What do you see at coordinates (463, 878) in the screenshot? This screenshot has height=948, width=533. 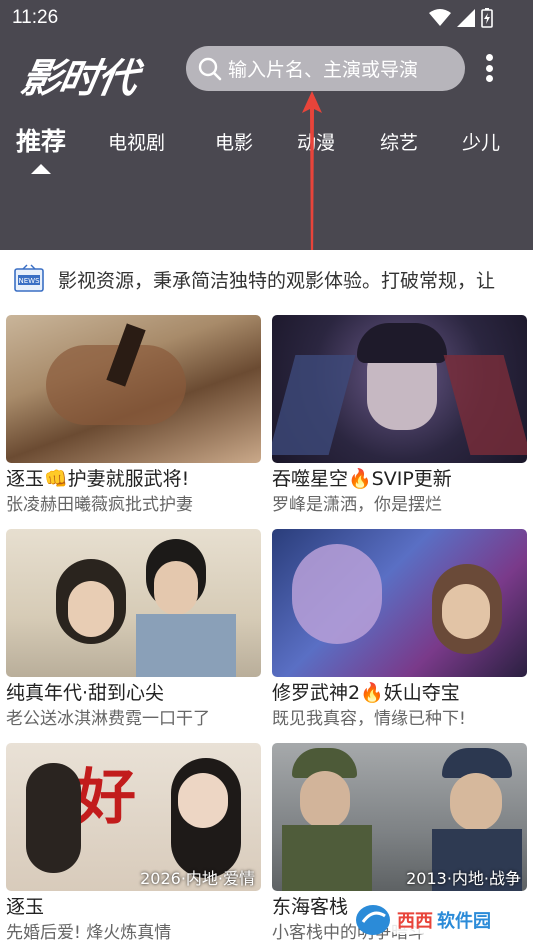 I see `video-badge: 2013·内地·战争` at bounding box center [463, 878].